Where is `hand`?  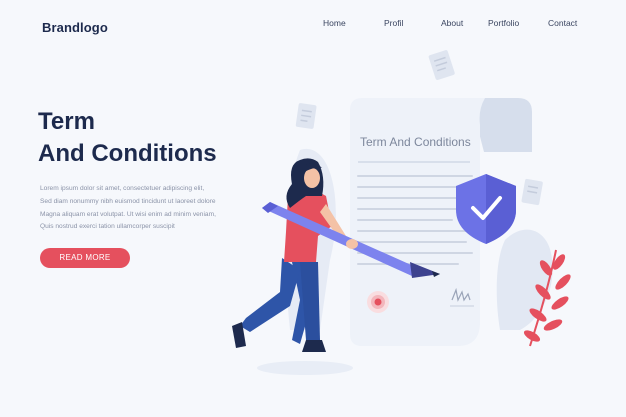
hand is located at coordinates (352, 244).